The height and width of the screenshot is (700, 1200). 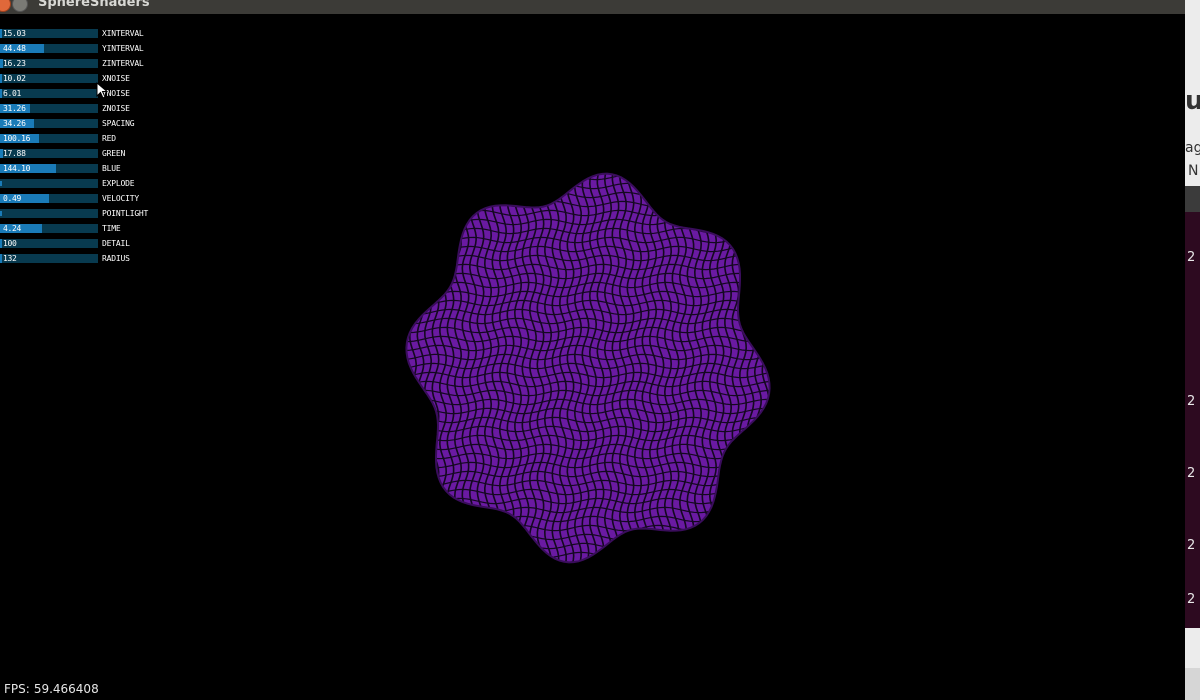 I want to click on slider-track: 15.03, so click(x=49, y=33).